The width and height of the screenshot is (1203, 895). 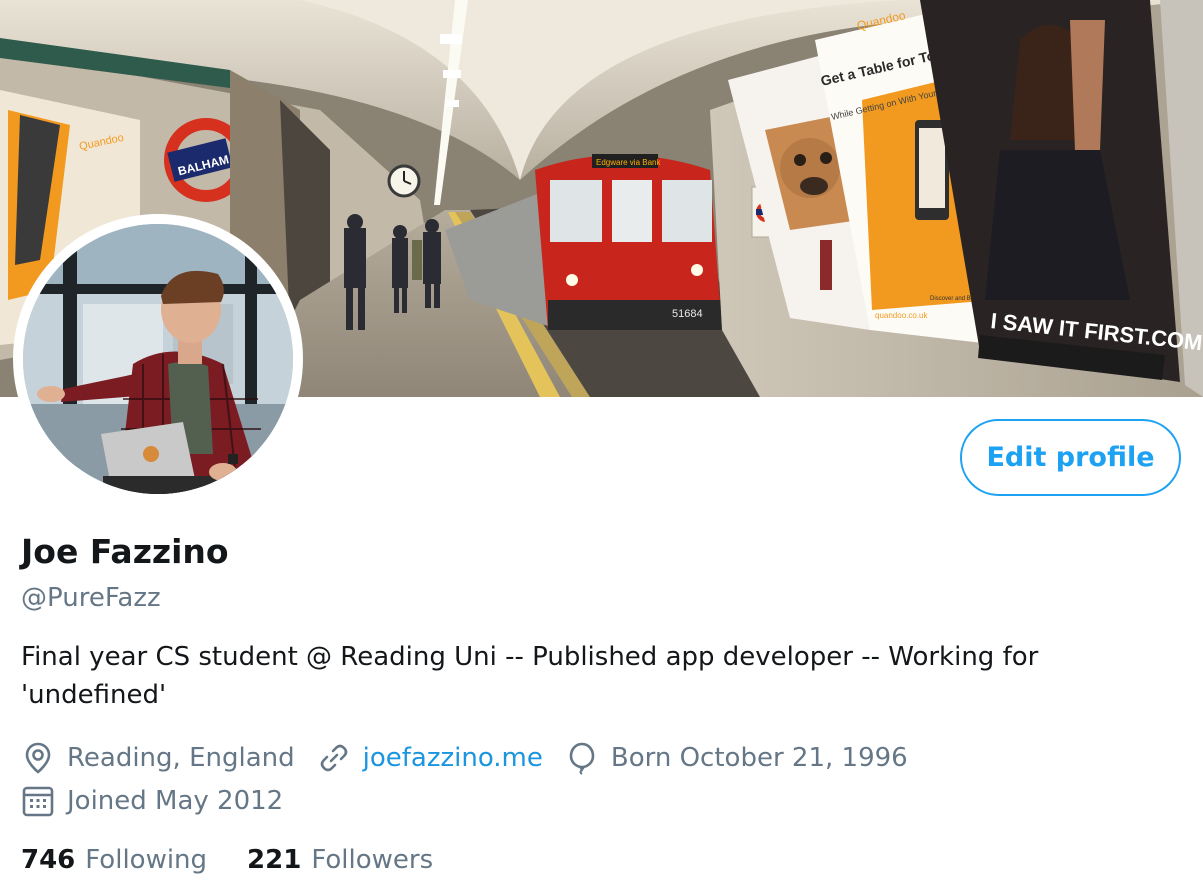 I want to click on followers-count: 221, so click(x=274, y=860).